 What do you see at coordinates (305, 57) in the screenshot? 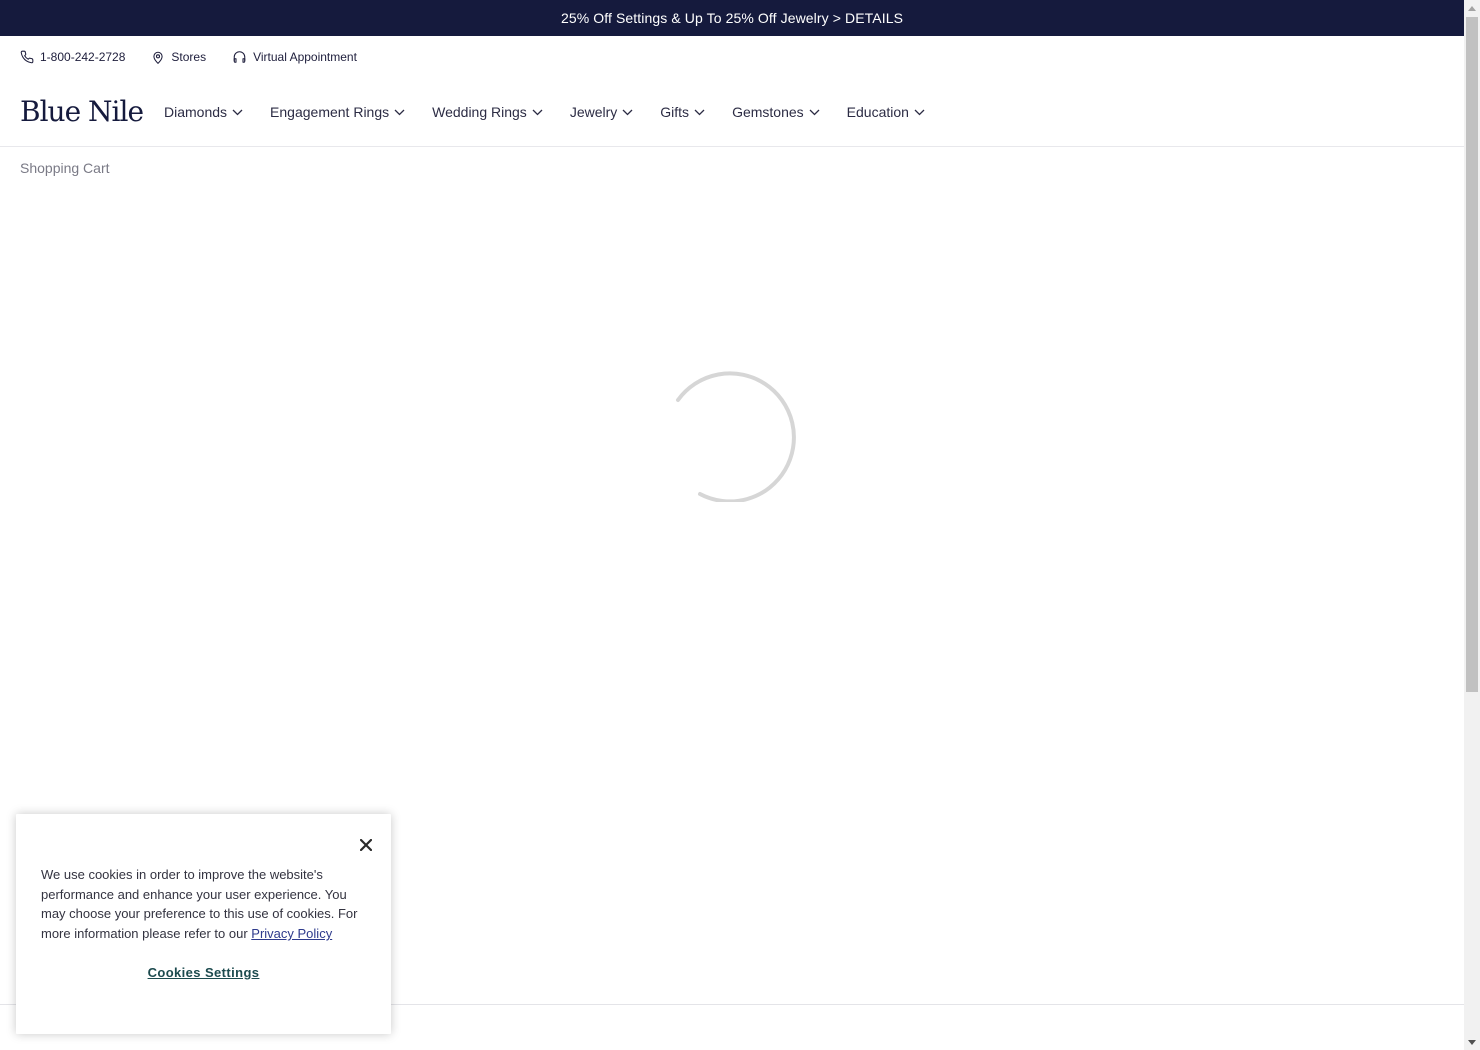
I see `virtual-appointment-label: Virtual Appointment` at bounding box center [305, 57].